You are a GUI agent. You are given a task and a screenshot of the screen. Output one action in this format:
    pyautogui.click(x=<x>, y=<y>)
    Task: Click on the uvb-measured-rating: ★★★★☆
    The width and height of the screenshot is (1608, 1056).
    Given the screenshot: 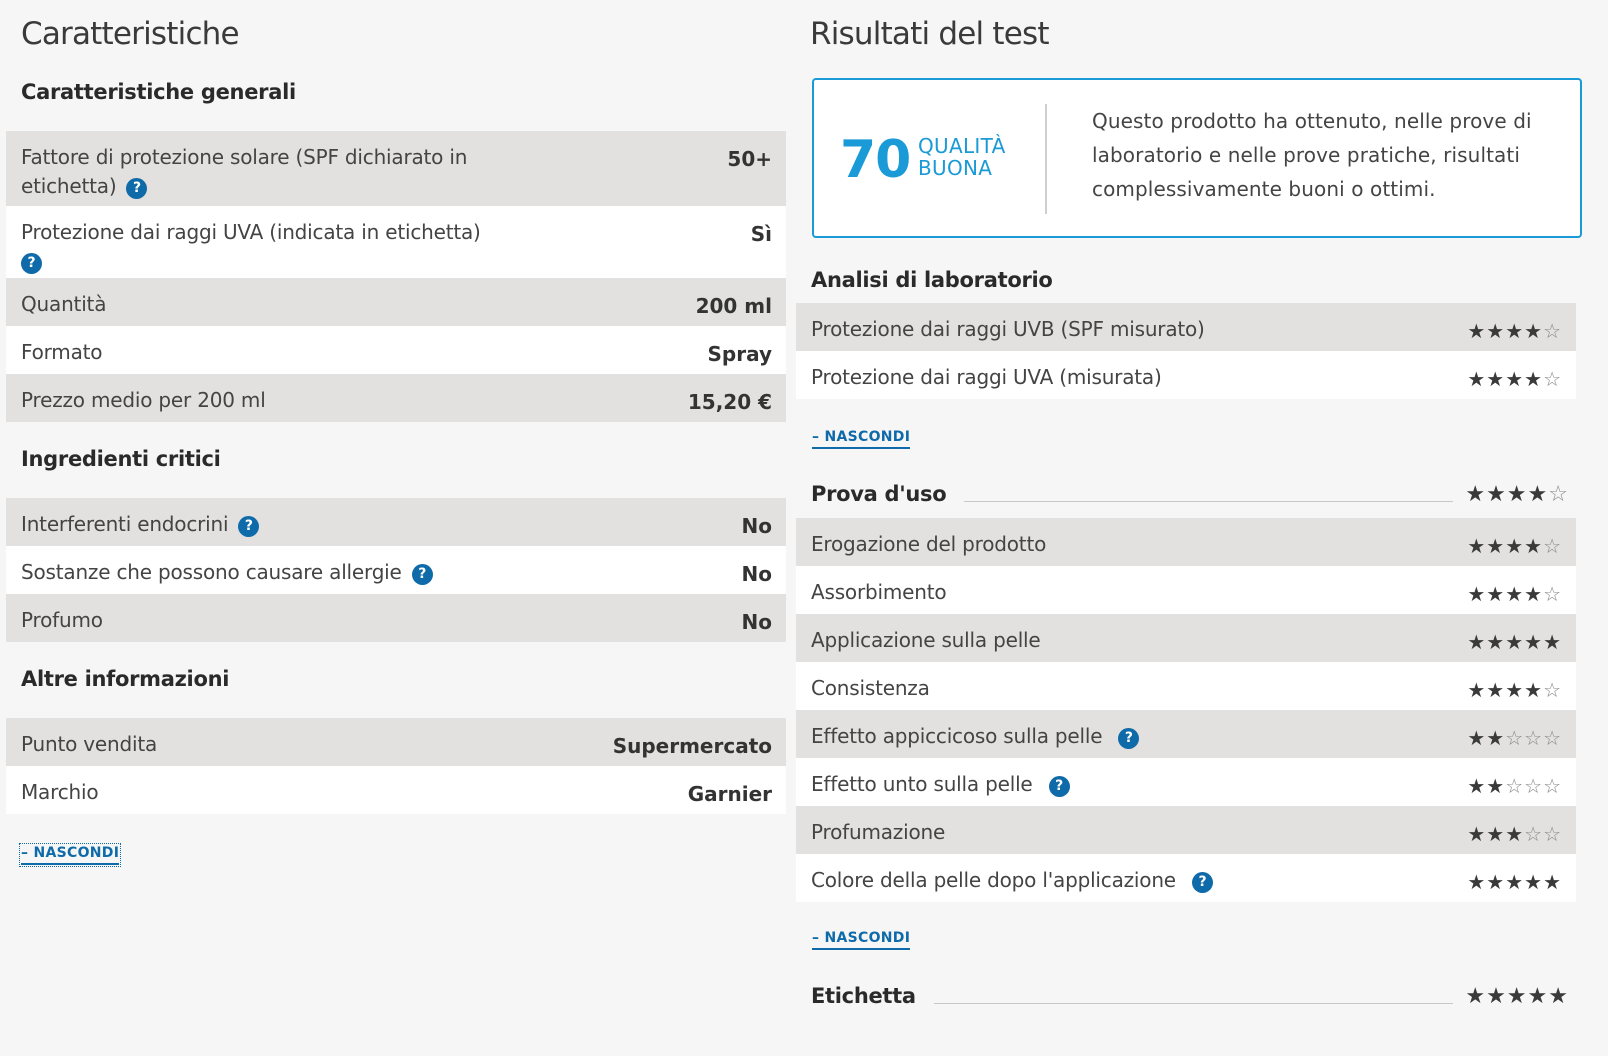 What is the action you would take?
    pyautogui.click(x=1514, y=330)
    